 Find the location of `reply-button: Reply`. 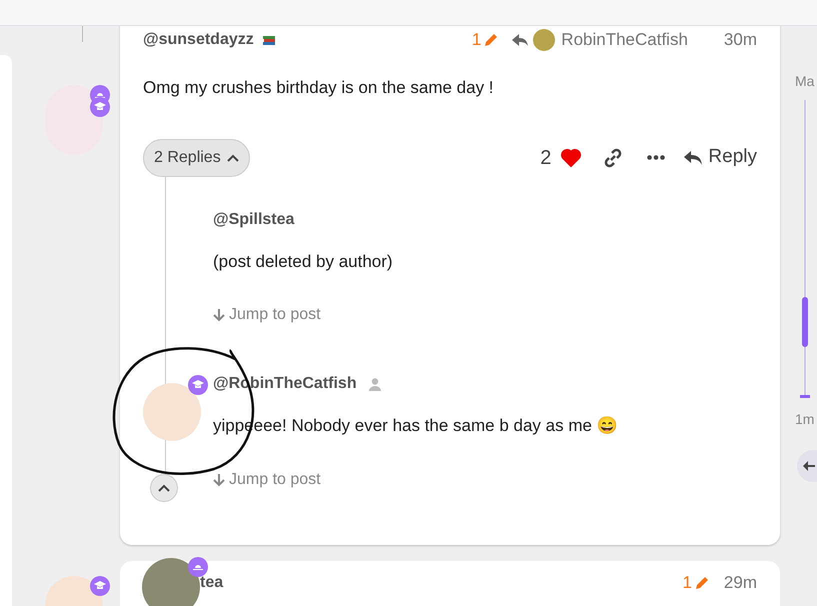

reply-button: Reply is located at coordinates (720, 157).